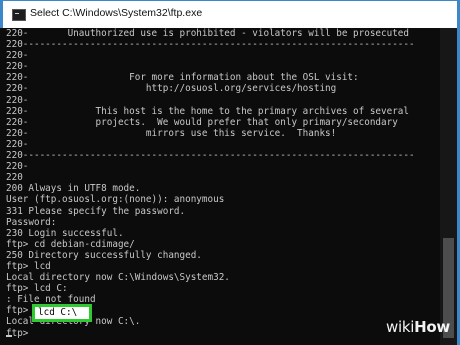  I want to click on console-line: ftp> lcd, so click(28, 266).